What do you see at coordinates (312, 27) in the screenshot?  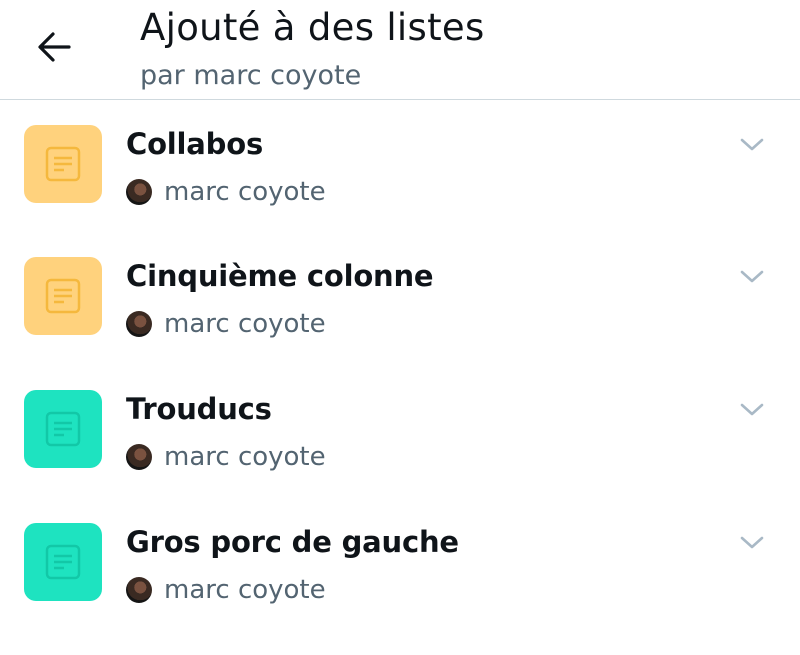 I see `page-title: Ajouté à des listes` at bounding box center [312, 27].